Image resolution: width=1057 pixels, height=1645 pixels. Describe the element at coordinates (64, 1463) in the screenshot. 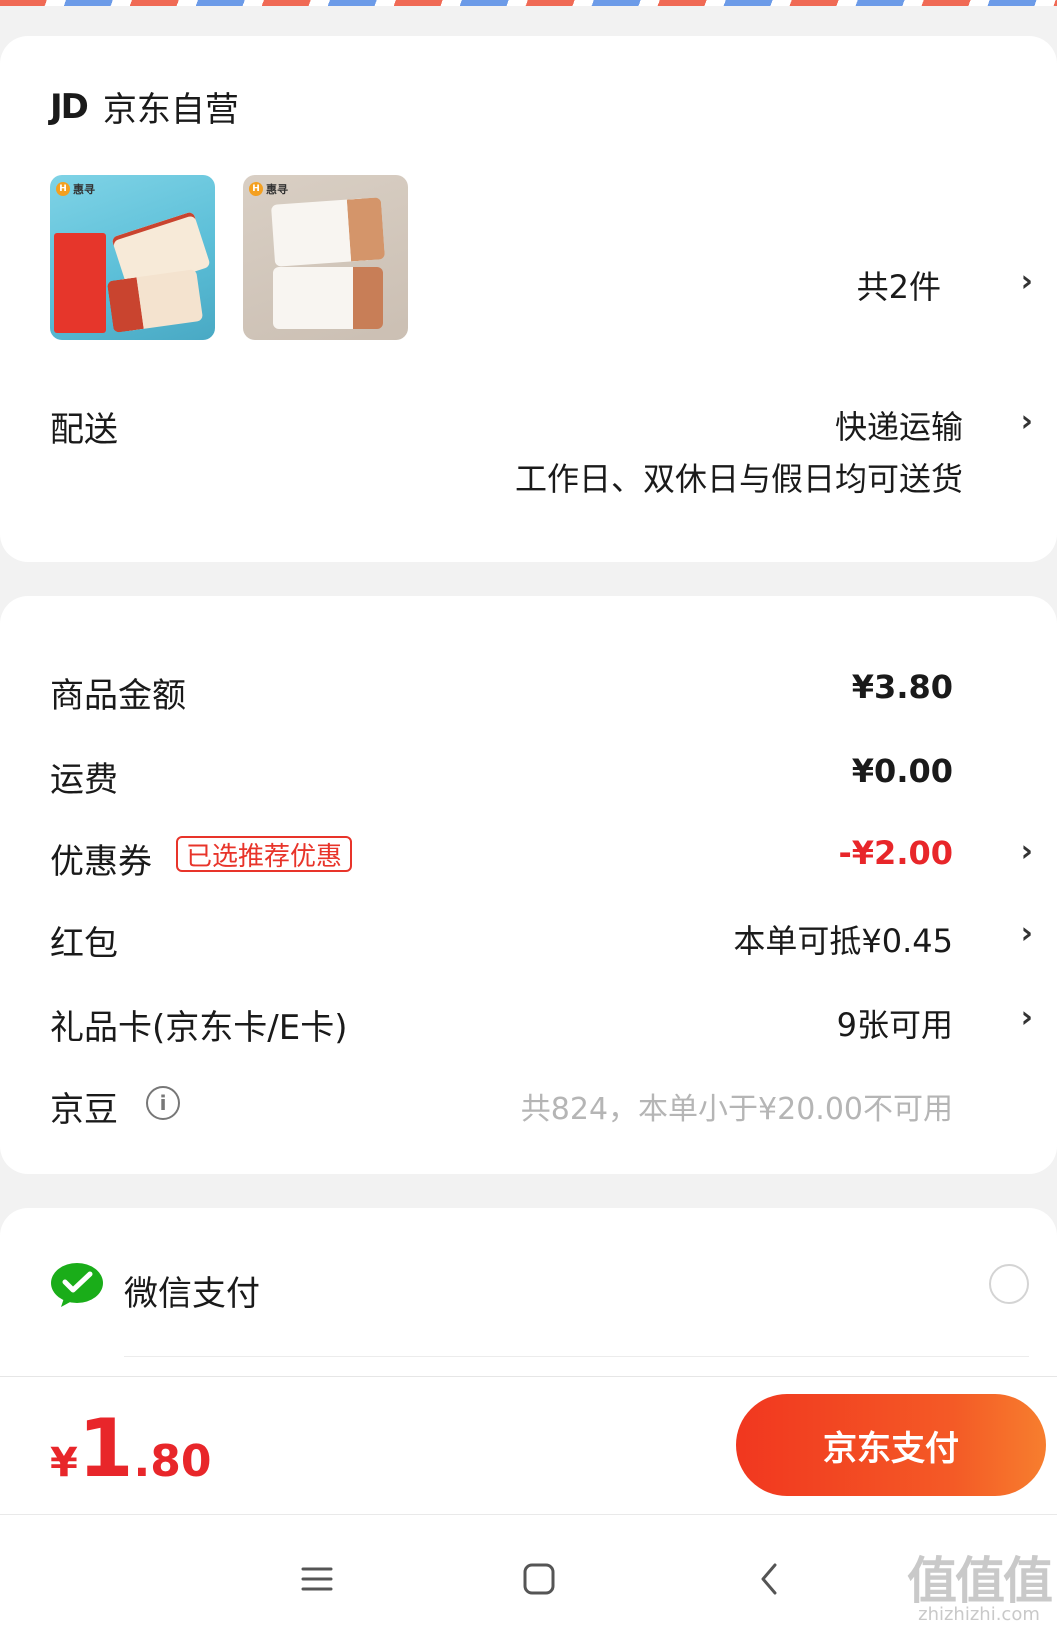

I see `total-currency: ¥` at that location.